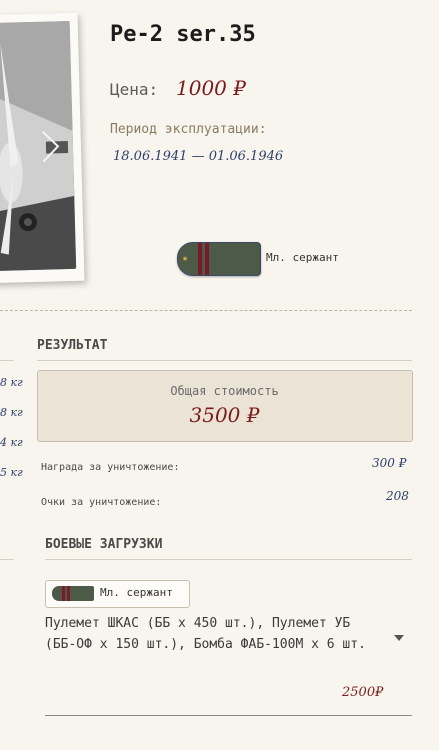 The width and height of the screenshot is (439, 750). What do you see at coordinates (399, 638) in the screenshot?
I see `chevron-down-icon` at bounding box center [399, 638].